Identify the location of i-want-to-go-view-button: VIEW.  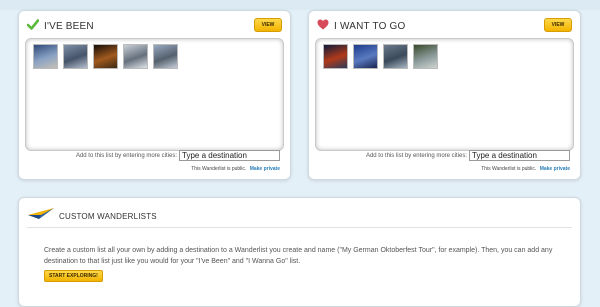
(558, 25).